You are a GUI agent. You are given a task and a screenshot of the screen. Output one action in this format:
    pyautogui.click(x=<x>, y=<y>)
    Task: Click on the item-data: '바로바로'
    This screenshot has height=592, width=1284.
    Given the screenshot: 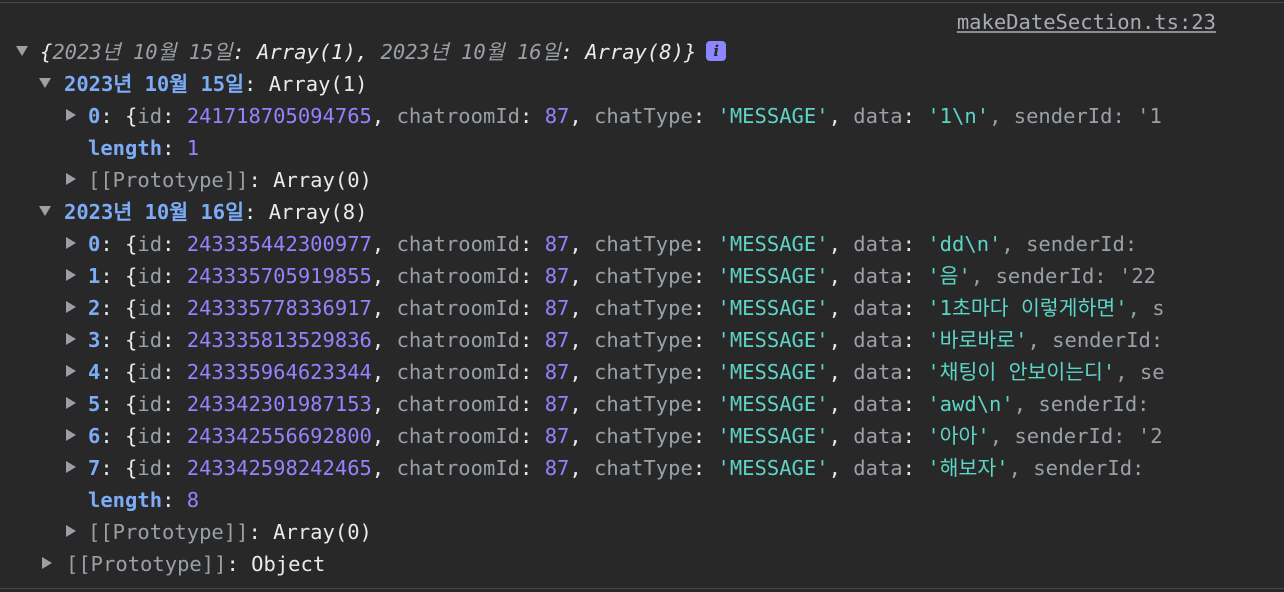 What is the action you would take?
    pyautogui.click(x=977, y=340)
    